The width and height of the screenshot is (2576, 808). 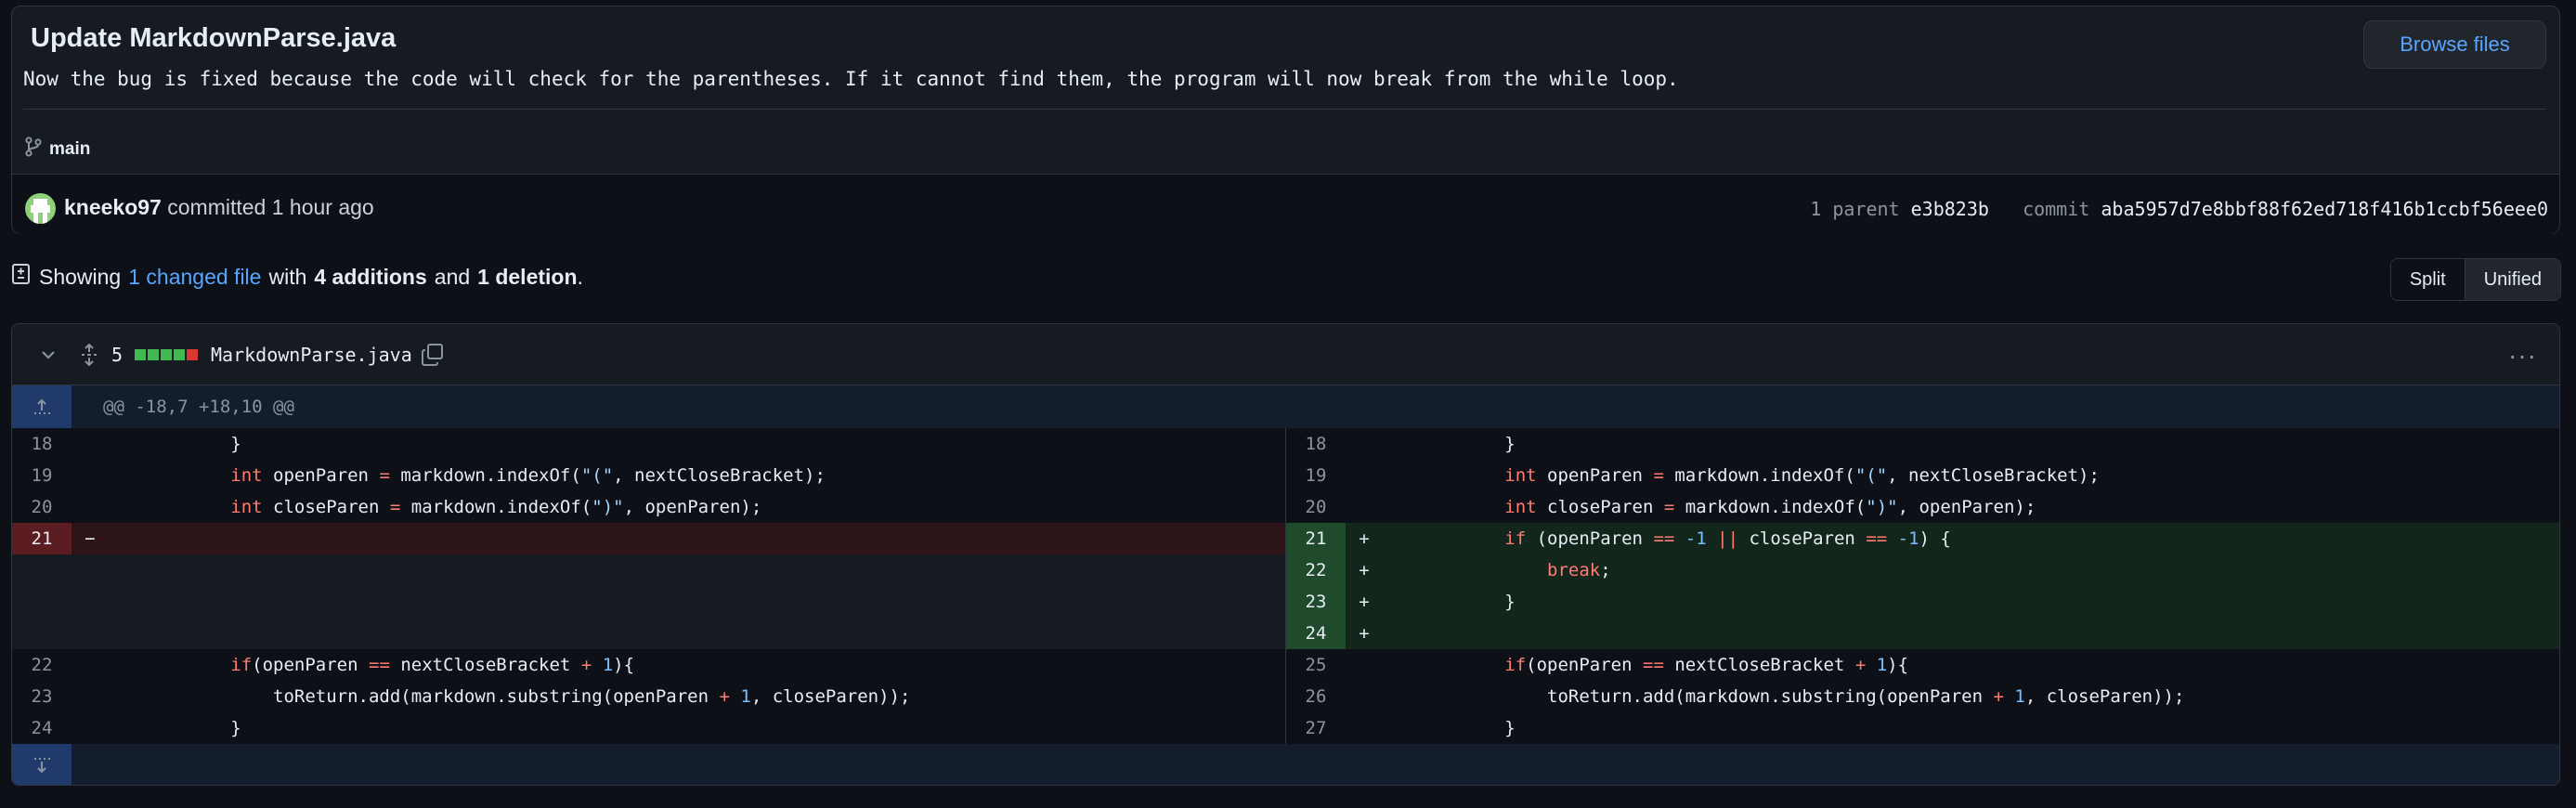 I want to click on avatar, so click(x=40, y=209).